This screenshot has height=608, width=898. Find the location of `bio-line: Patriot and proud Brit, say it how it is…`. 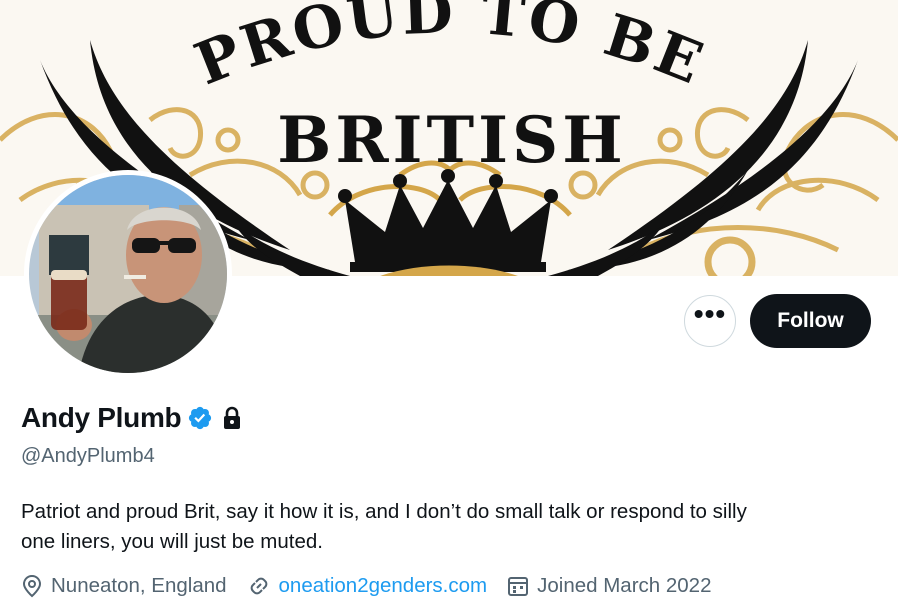

bio-line: Patriot and proud Brit, say it how it is… is located at coordinates (384, 511).